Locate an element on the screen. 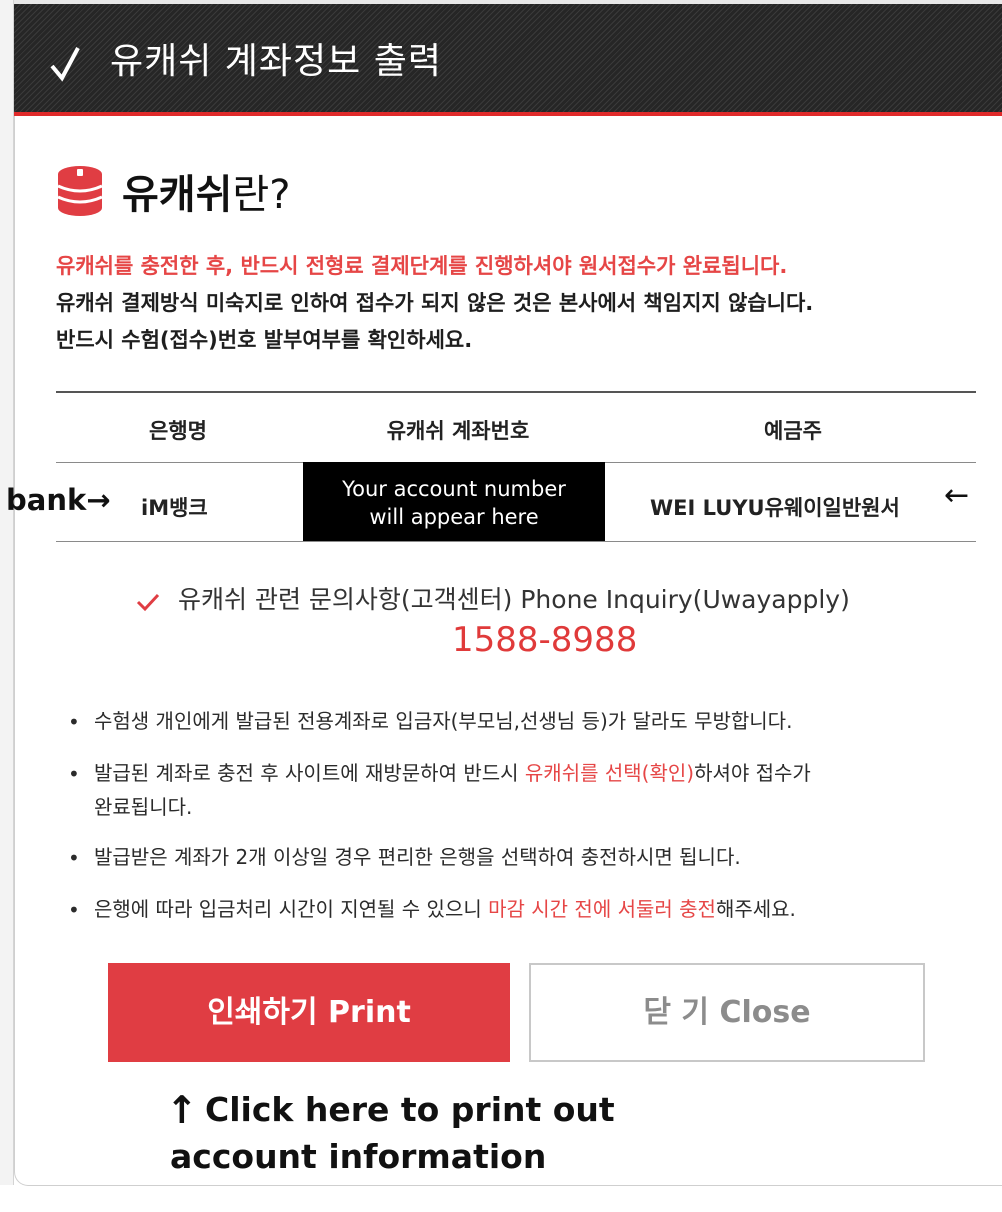  account-holder: WEI LUYU유웨이일반원서 is located at coordinates (775, 508).